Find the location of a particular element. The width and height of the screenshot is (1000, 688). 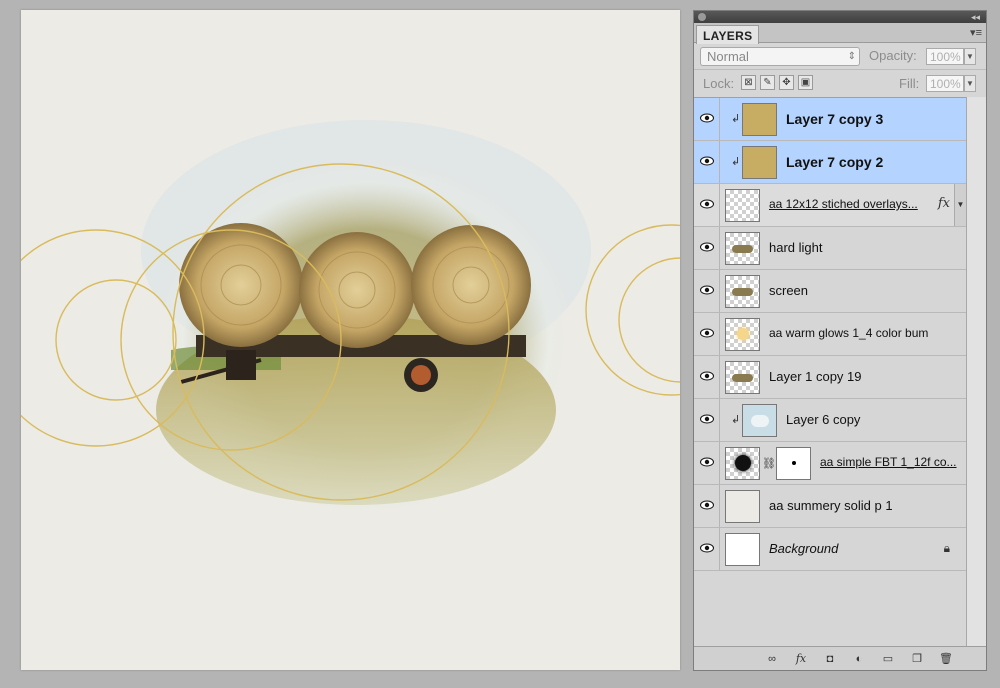

layer-row: aa 12x12 stiched overlays... fx ▼ is located at coordinates (830, 205).